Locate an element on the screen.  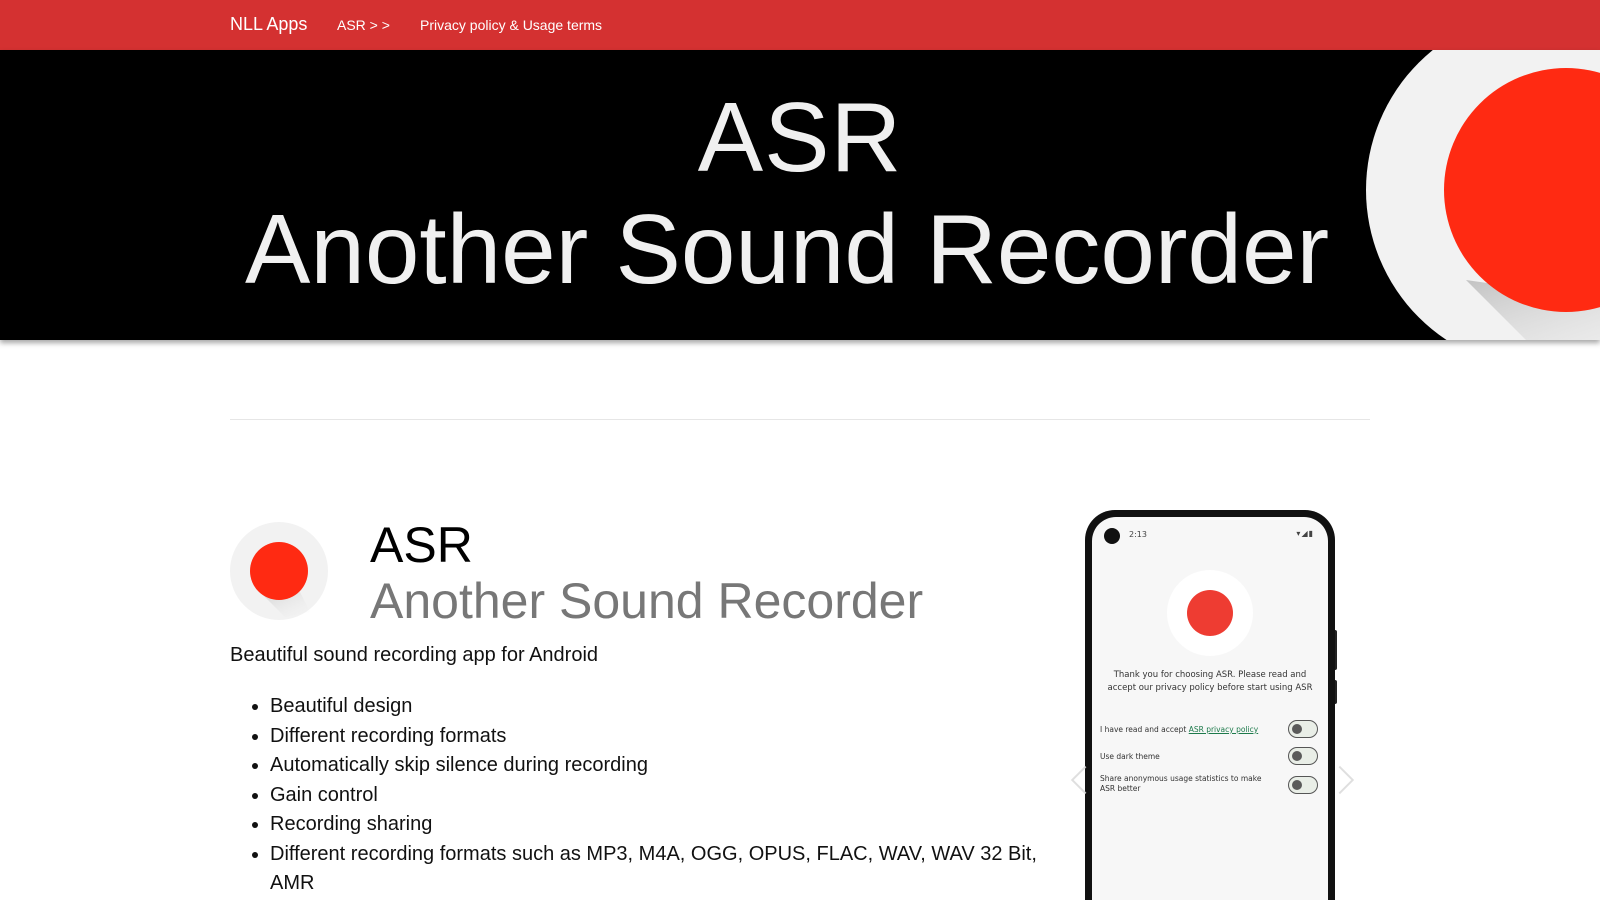
privacy-policy-link: ASR privacy policy is located at coordinates (1223, 729).